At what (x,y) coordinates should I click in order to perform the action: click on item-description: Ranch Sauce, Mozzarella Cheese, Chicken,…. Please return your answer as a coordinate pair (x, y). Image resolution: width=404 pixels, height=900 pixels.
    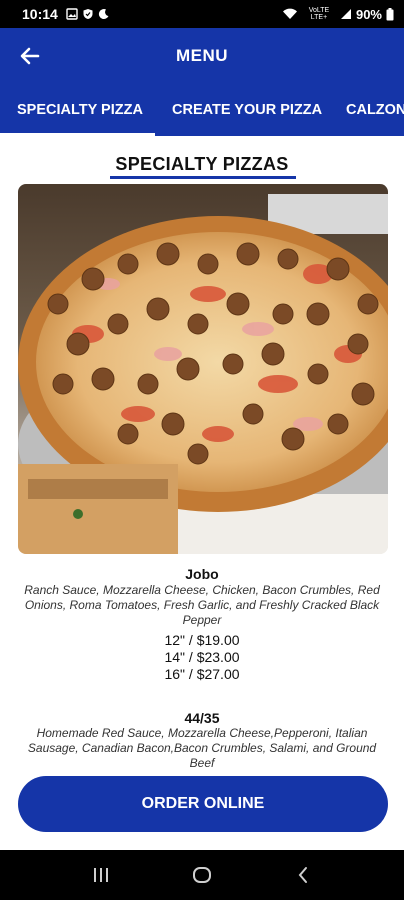
    Looking at the image, I should click on (202, 605).